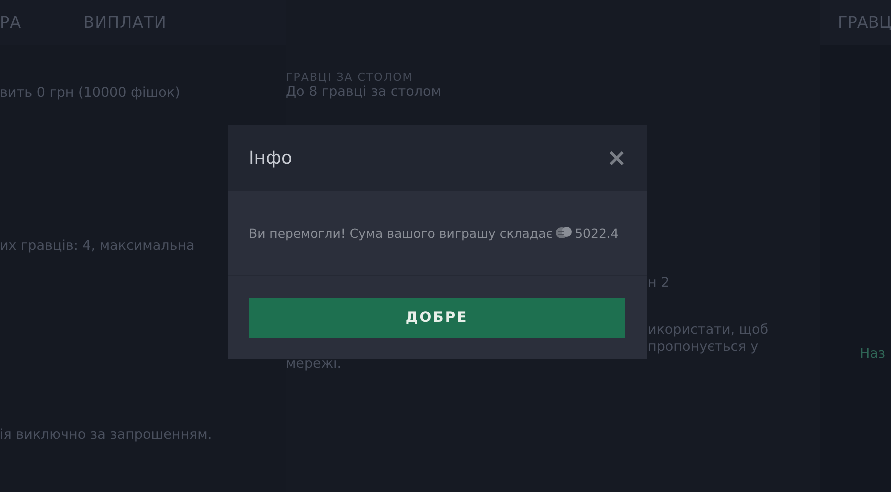 Image resolution: width=891 pixels, height=492 pixels. I want to click on dialog-title: Інфо, so click(270, 158).